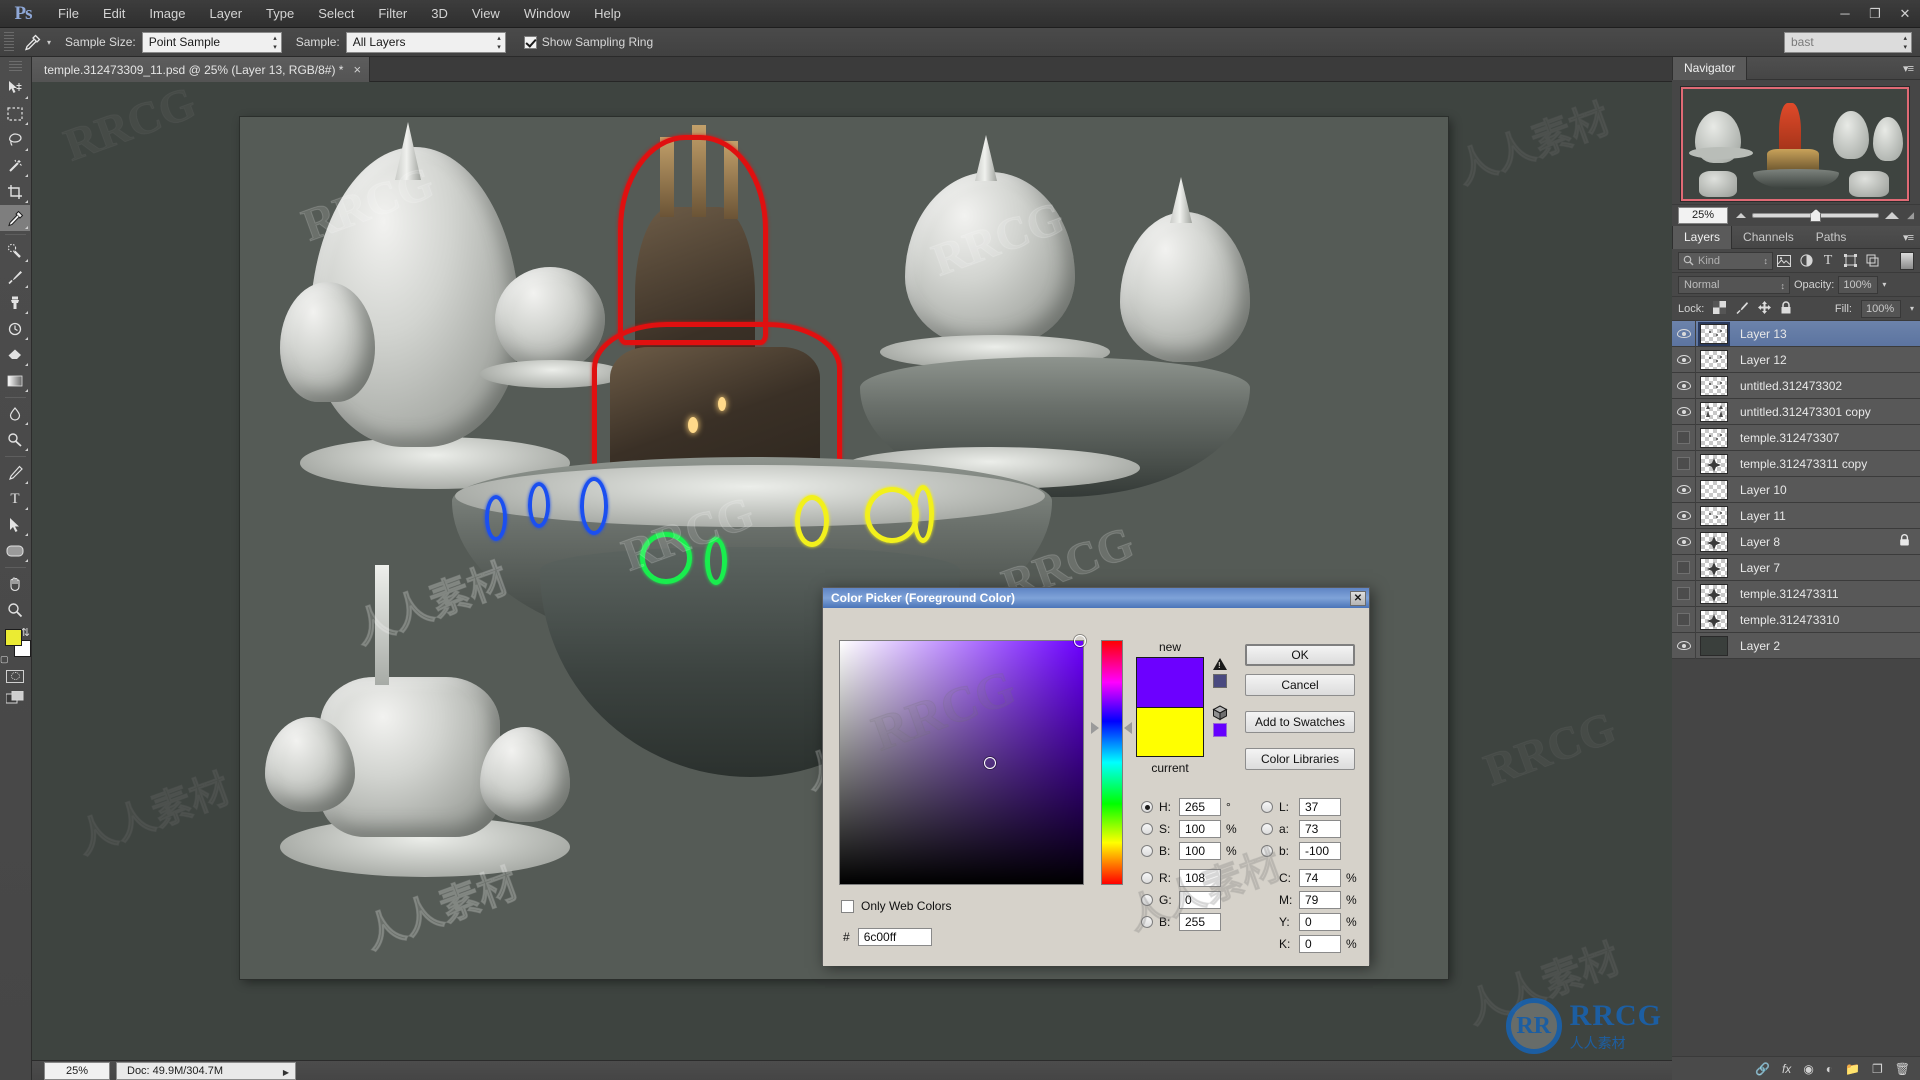 The width and height of the screenshot is (1920, 1080). I want to click on color-libraries-button: Color Libraries, so click(1300, 759).